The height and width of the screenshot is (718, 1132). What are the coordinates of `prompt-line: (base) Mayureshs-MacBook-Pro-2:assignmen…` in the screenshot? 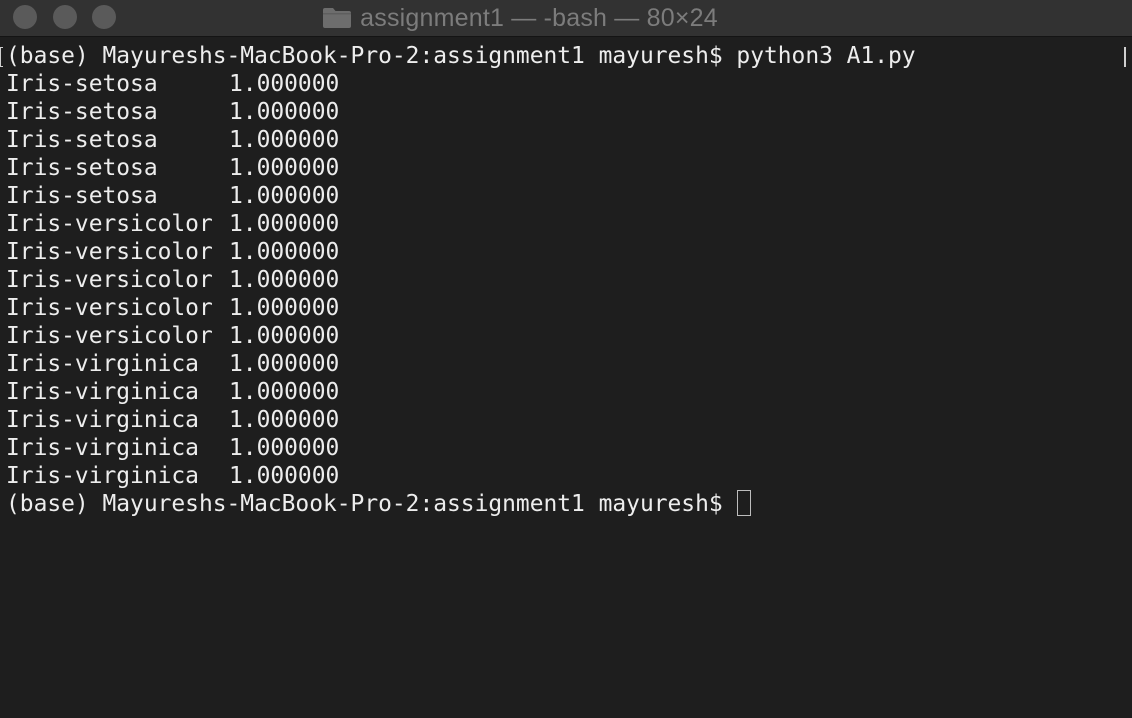 It's located at (561, 504).